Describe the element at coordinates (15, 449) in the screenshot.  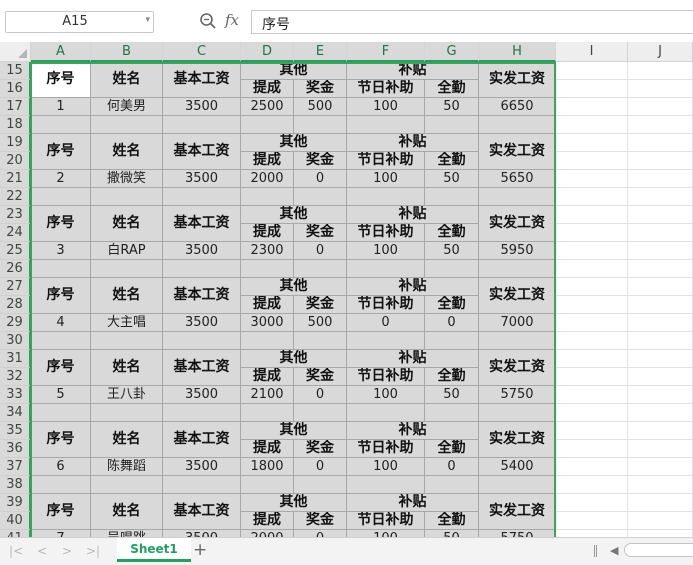
I see `row-header-36: 36` at that location.